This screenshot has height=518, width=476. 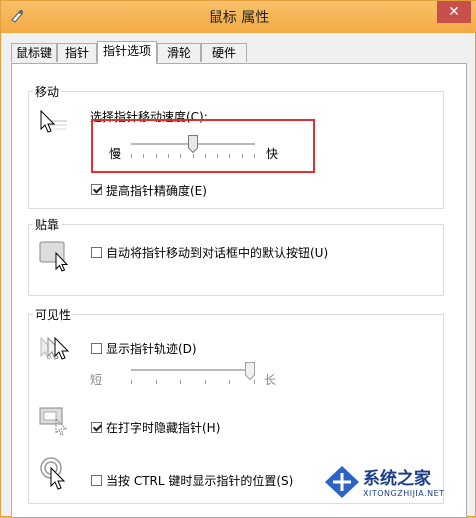 What do you see at coordinates (53, 421) in the screenshot?
I see `hide-pointer-icon` at bounding box center [53, 421].